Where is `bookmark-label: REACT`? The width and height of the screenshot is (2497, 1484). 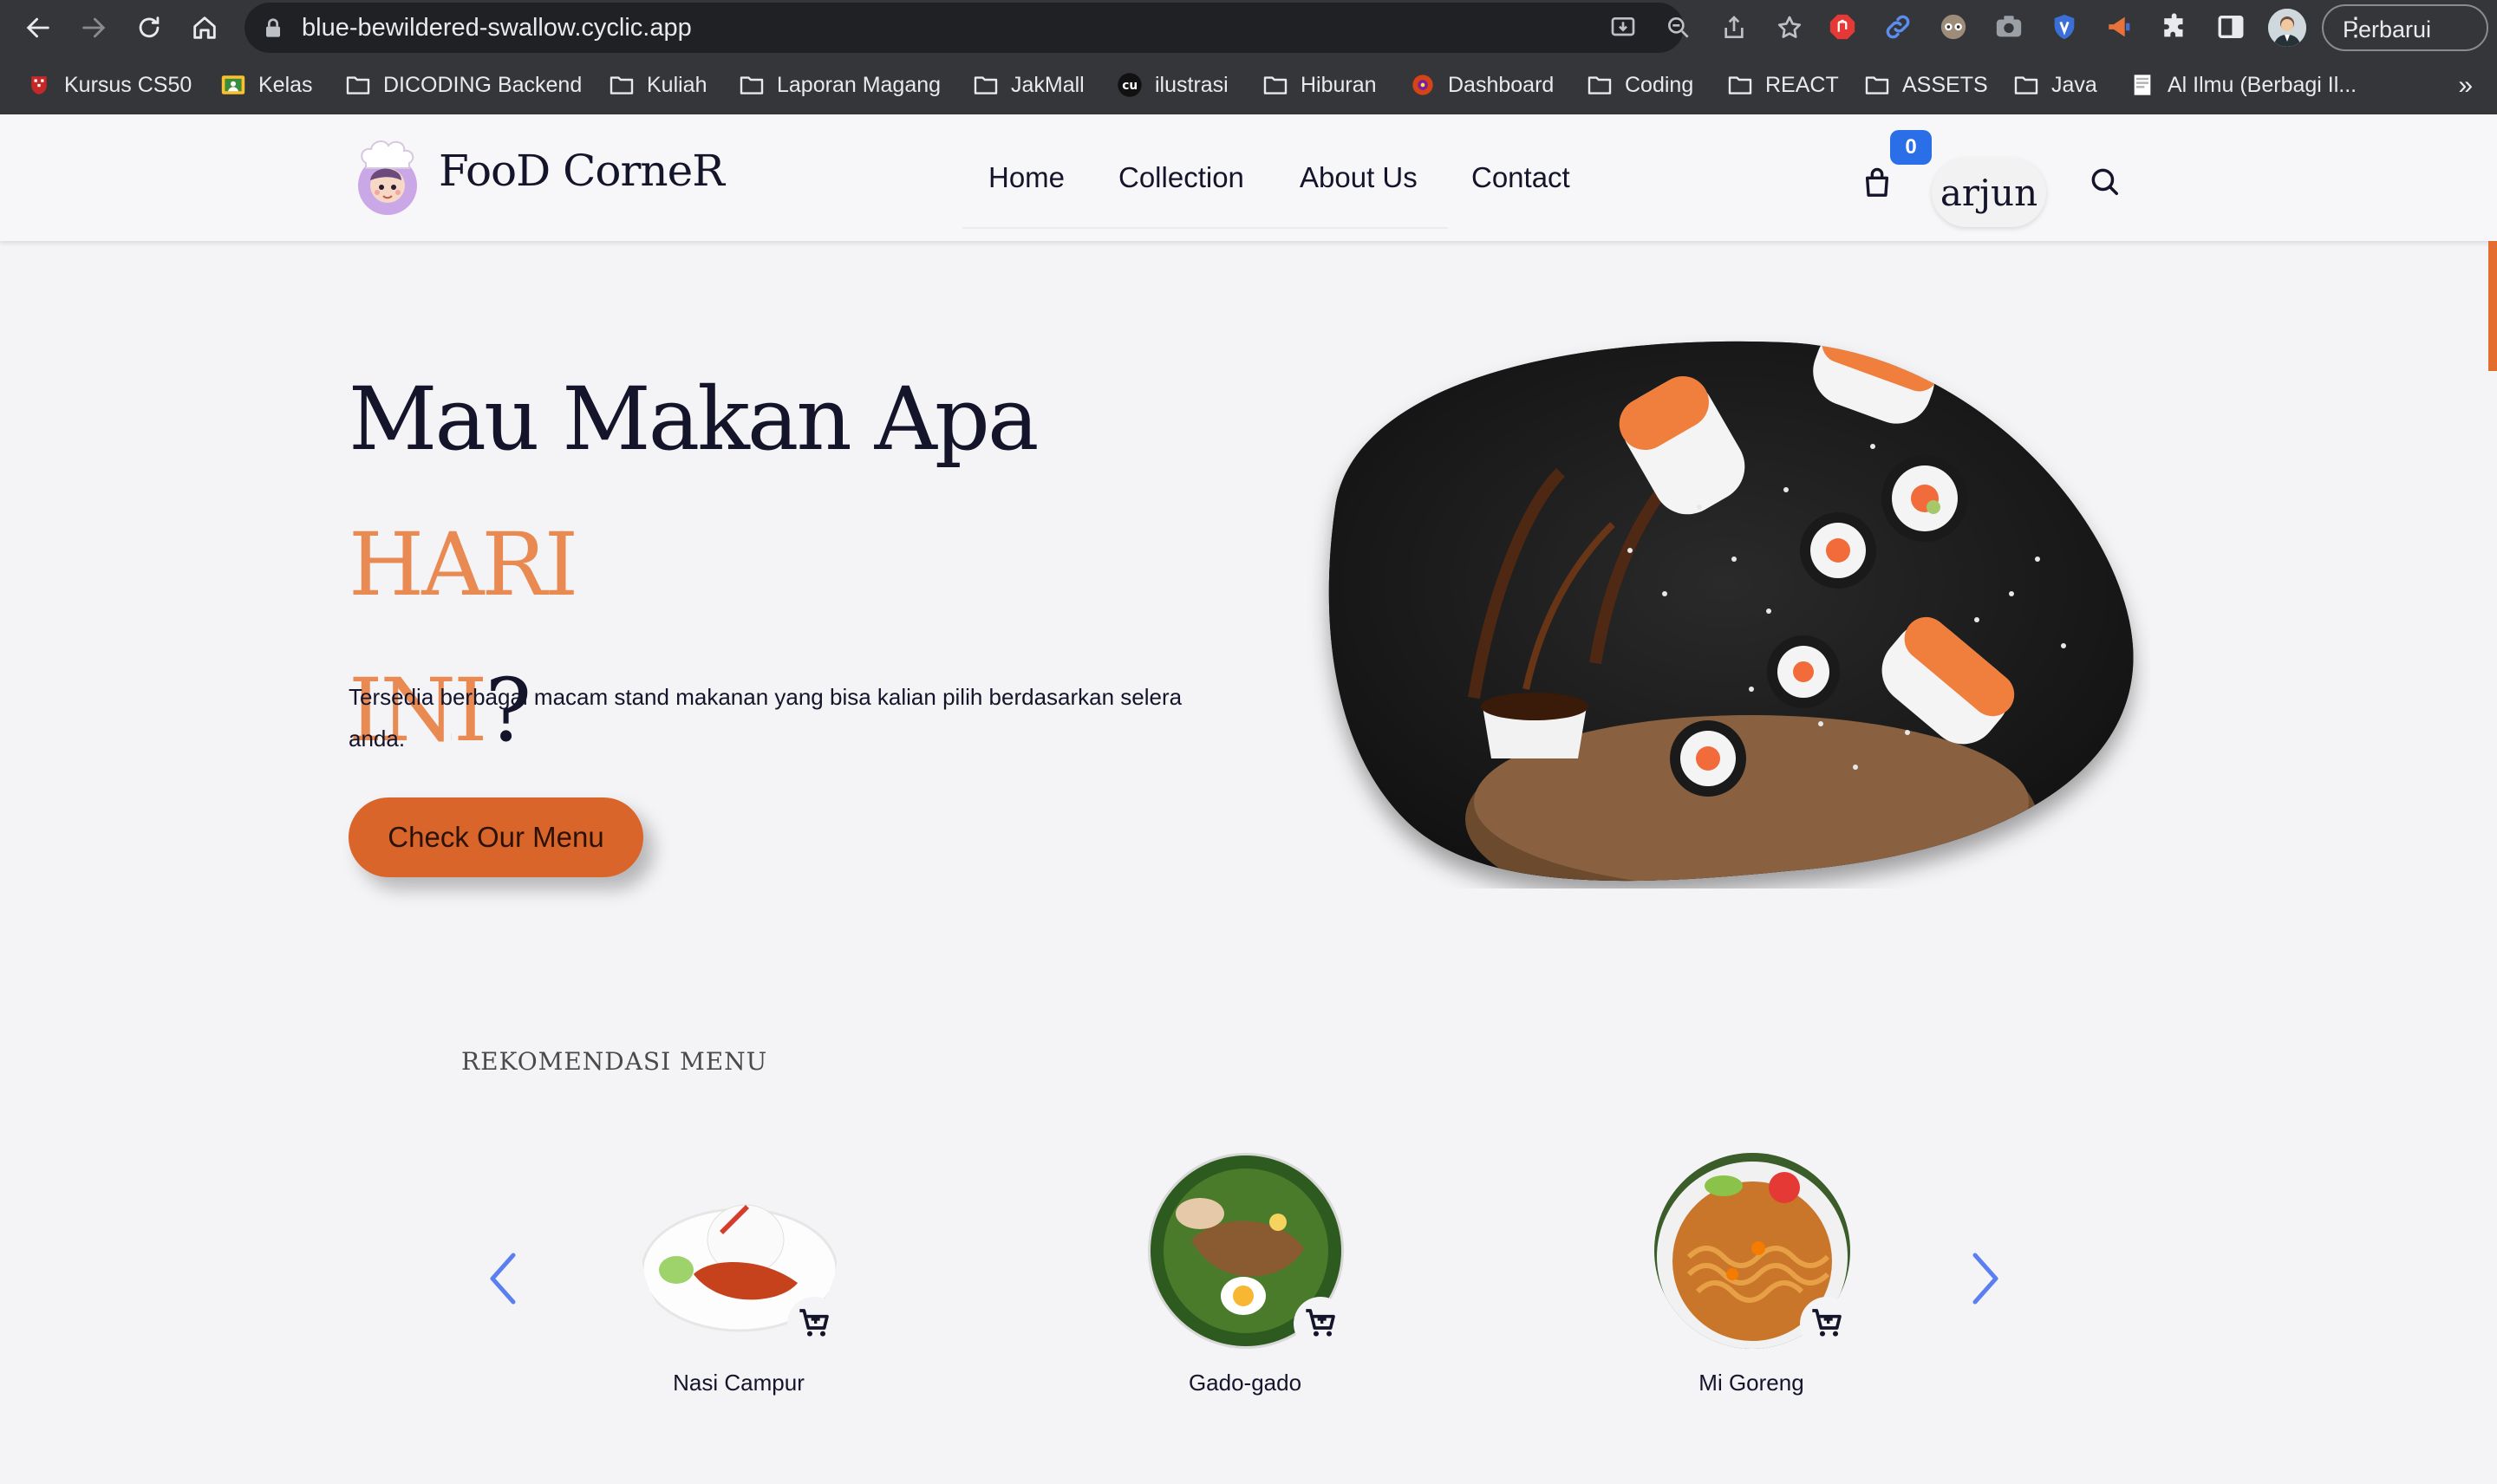
bookmark-label: REACT is located at coordinates (1802, 84).